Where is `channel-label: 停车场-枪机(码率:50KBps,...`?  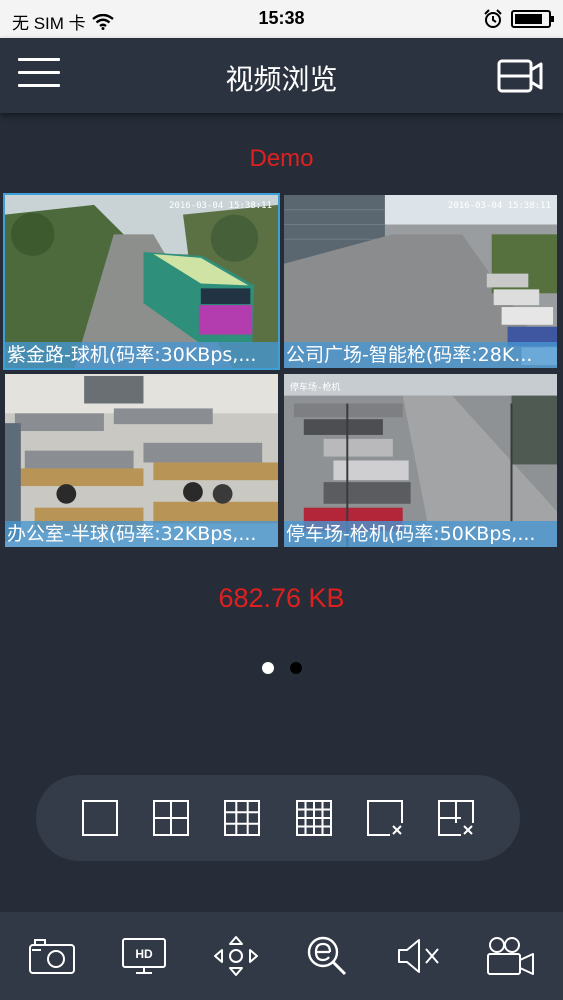
channel-label: 停车场-枪机(码率:50KBps,... is located at coordinates (420, 534).